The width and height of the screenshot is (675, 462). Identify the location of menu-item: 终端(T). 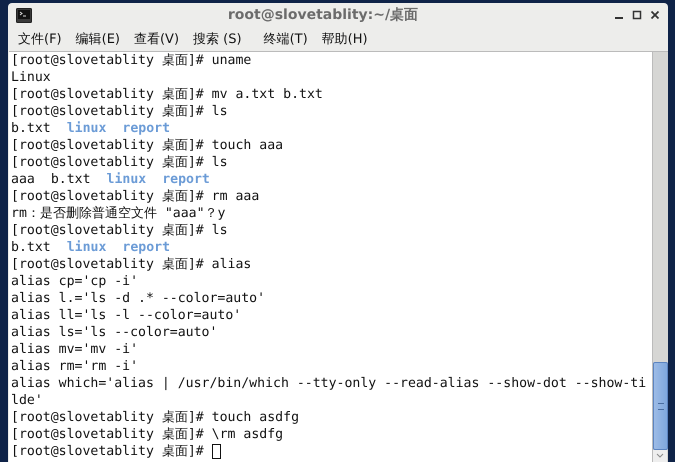
(286, 39).